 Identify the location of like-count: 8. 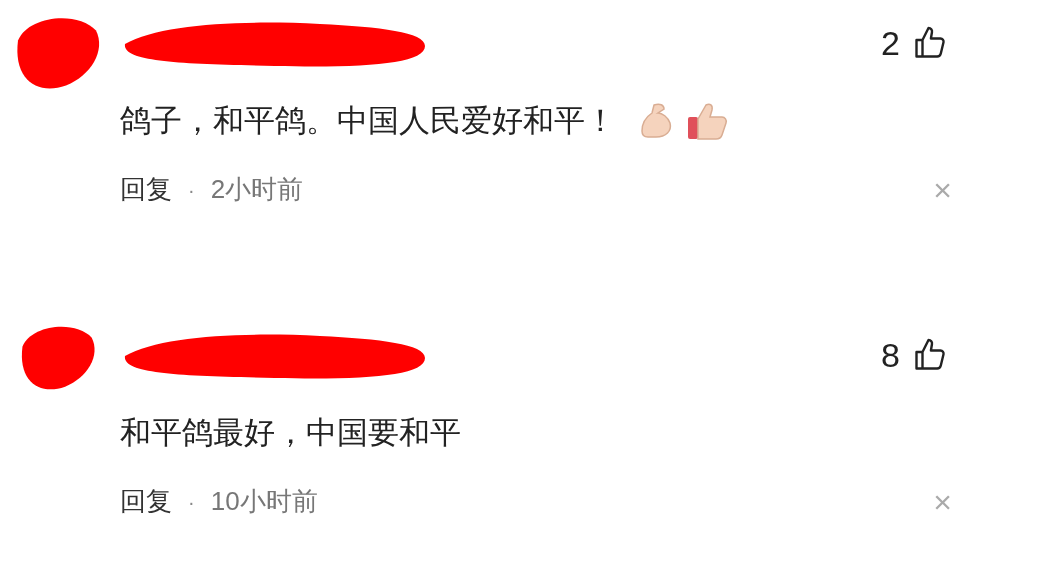
(890, 355).